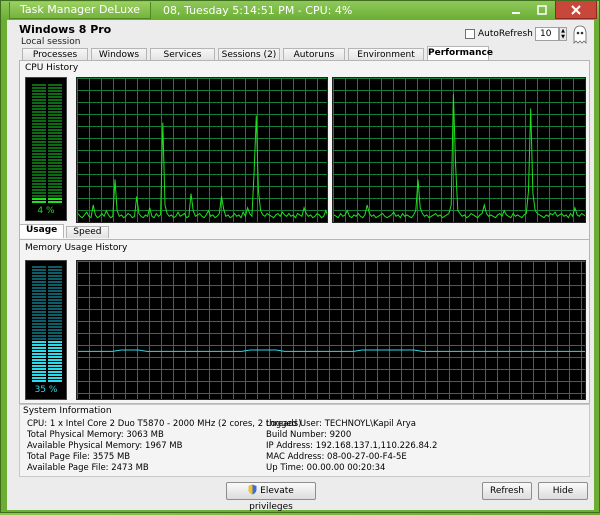 This screenshot has width=600, height=515. Describe the element at coordinates (580, 35) in the screenshot. I see `ghost-icon` at that location.